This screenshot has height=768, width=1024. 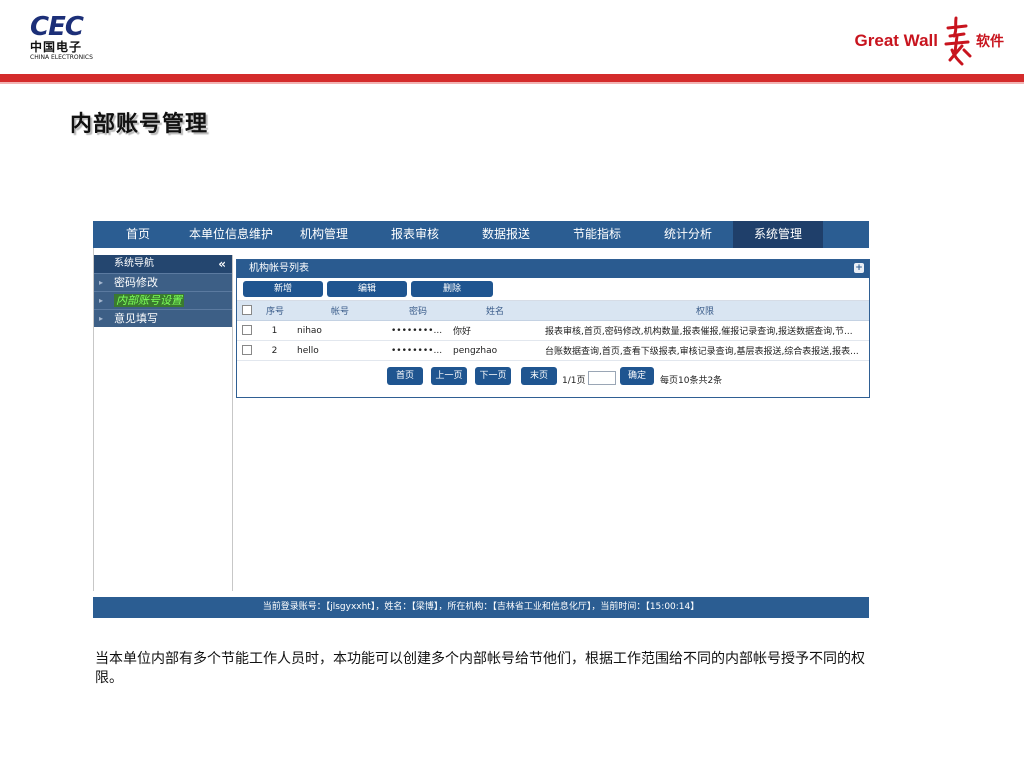 What do you see at coordinates (958, 41) in the screenshot?
I see `great-wall-calligraphy-icon` at bounding box center [958, 41].